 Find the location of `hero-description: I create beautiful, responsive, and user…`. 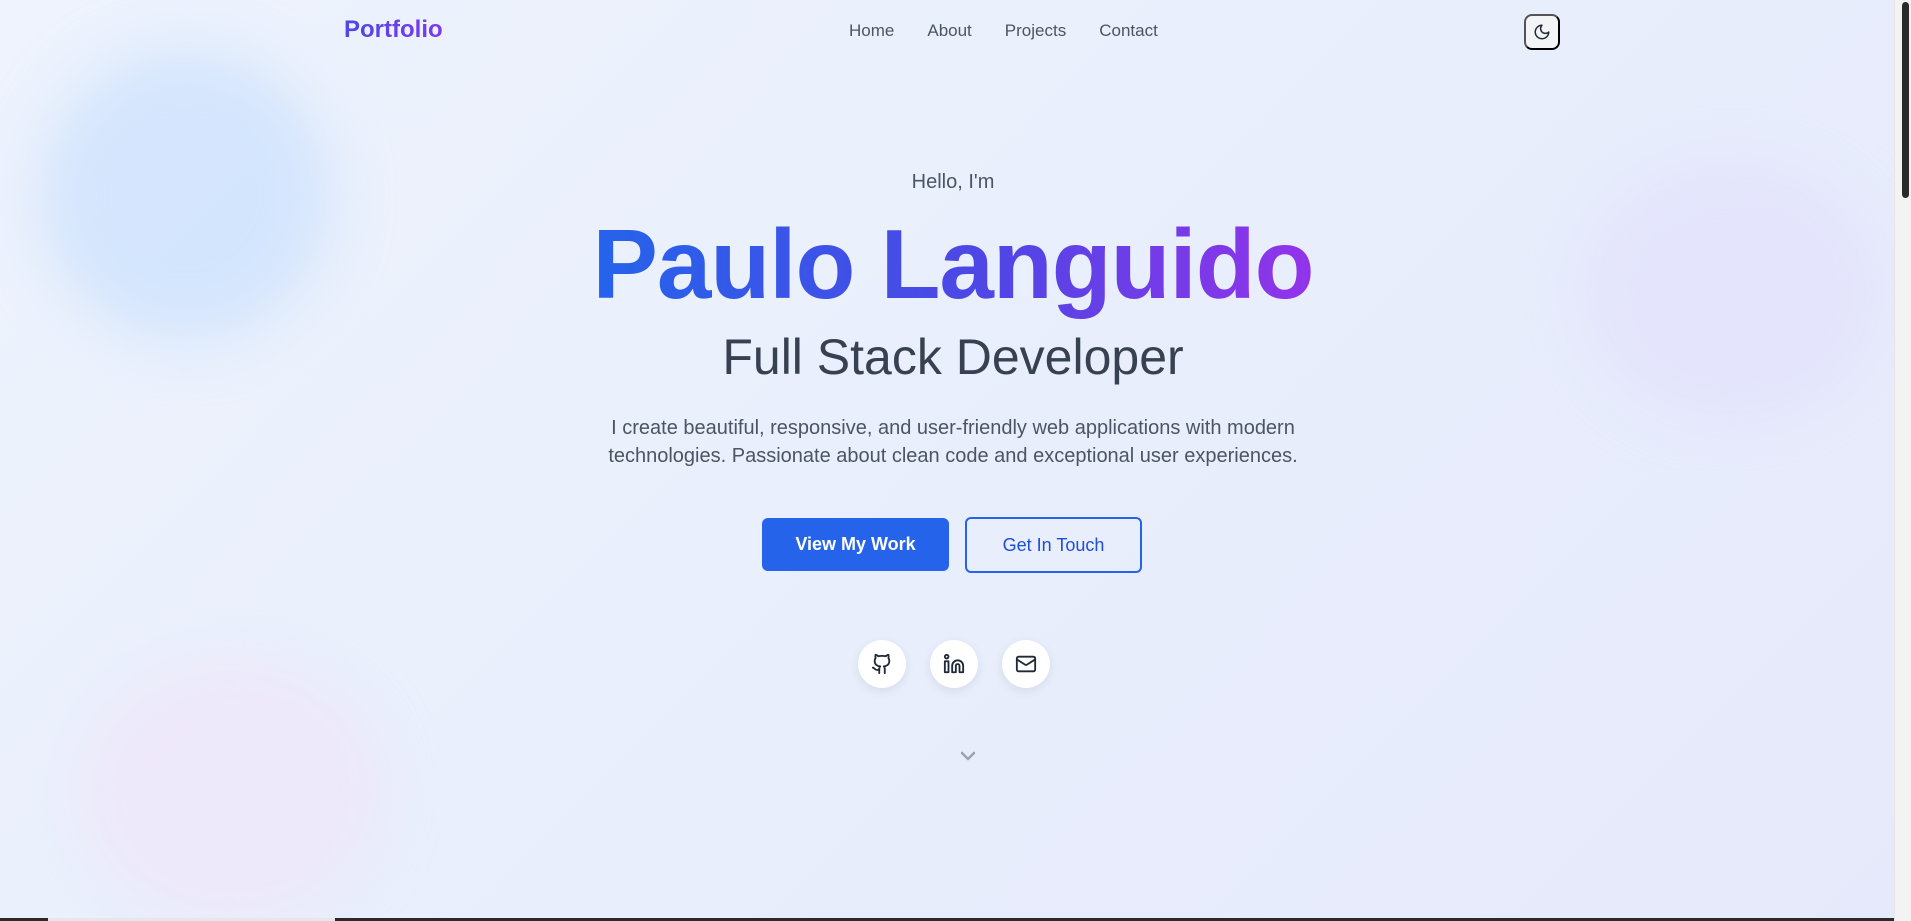

hero-description: I create beautiful, responsive, and user… is located at coordinates (953, 442).